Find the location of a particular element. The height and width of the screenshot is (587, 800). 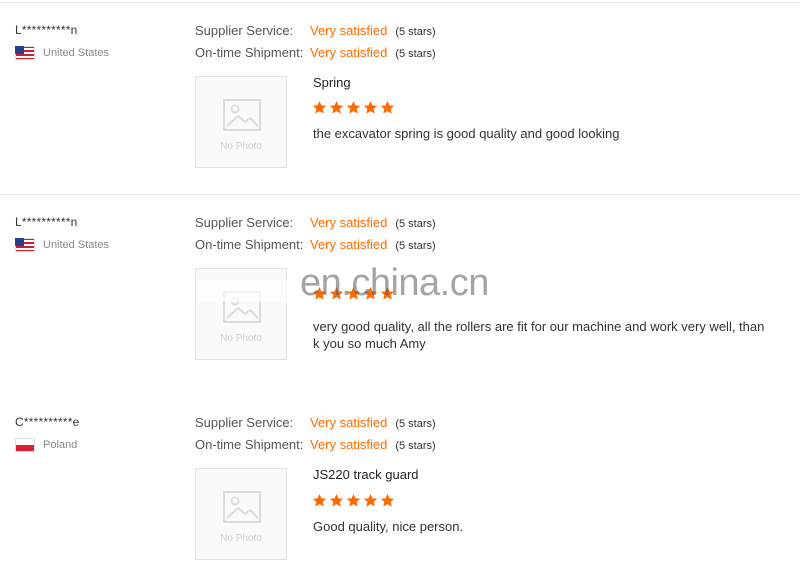

buyer-name: C**********e is located at coordinates (47, 422).